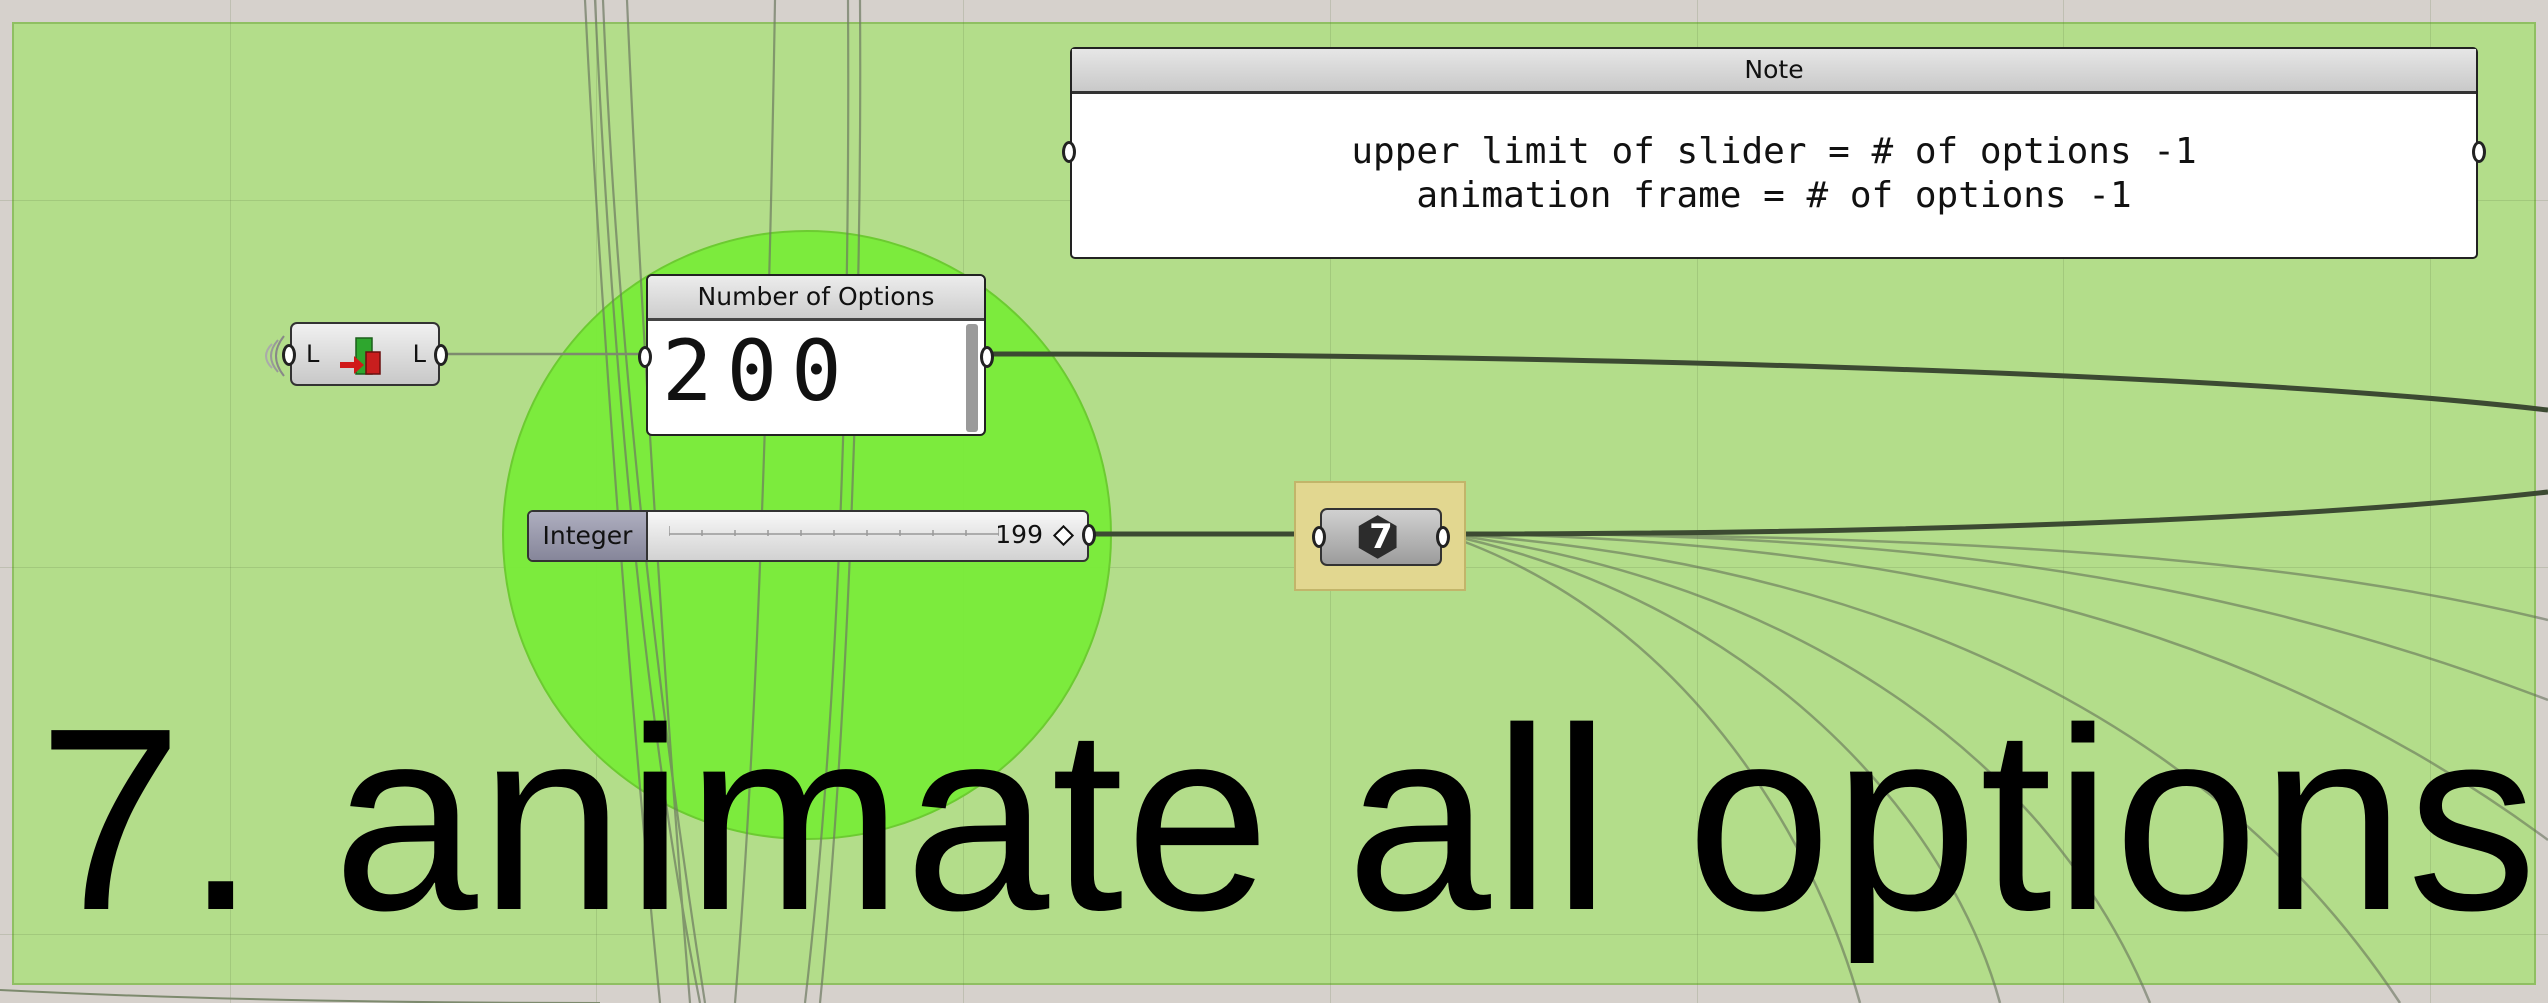 The height and width of the screenshot is (1003, 2548). I want to click on slider-output-port, so click(1089, 535).